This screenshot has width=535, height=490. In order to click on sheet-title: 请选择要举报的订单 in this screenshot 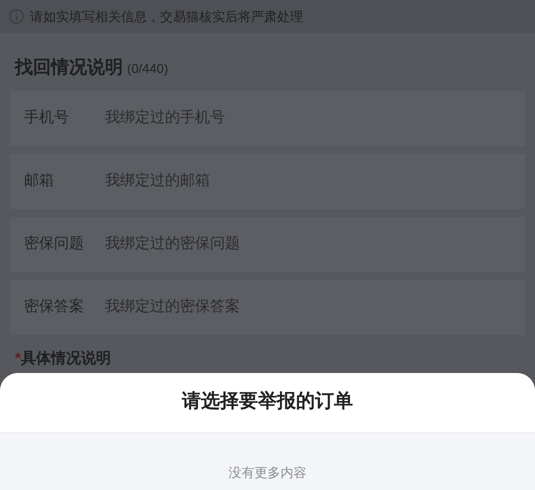, I will do `click(267, 402)`.